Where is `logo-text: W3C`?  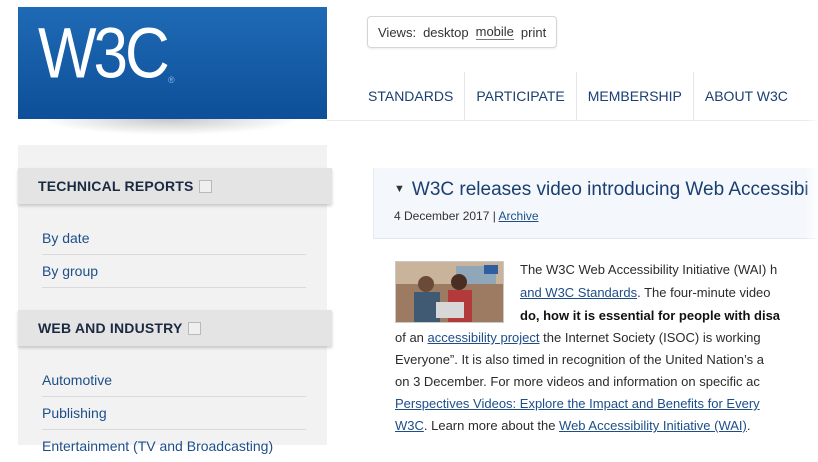 logo-text: W3C is located at coordinates (104, 54).